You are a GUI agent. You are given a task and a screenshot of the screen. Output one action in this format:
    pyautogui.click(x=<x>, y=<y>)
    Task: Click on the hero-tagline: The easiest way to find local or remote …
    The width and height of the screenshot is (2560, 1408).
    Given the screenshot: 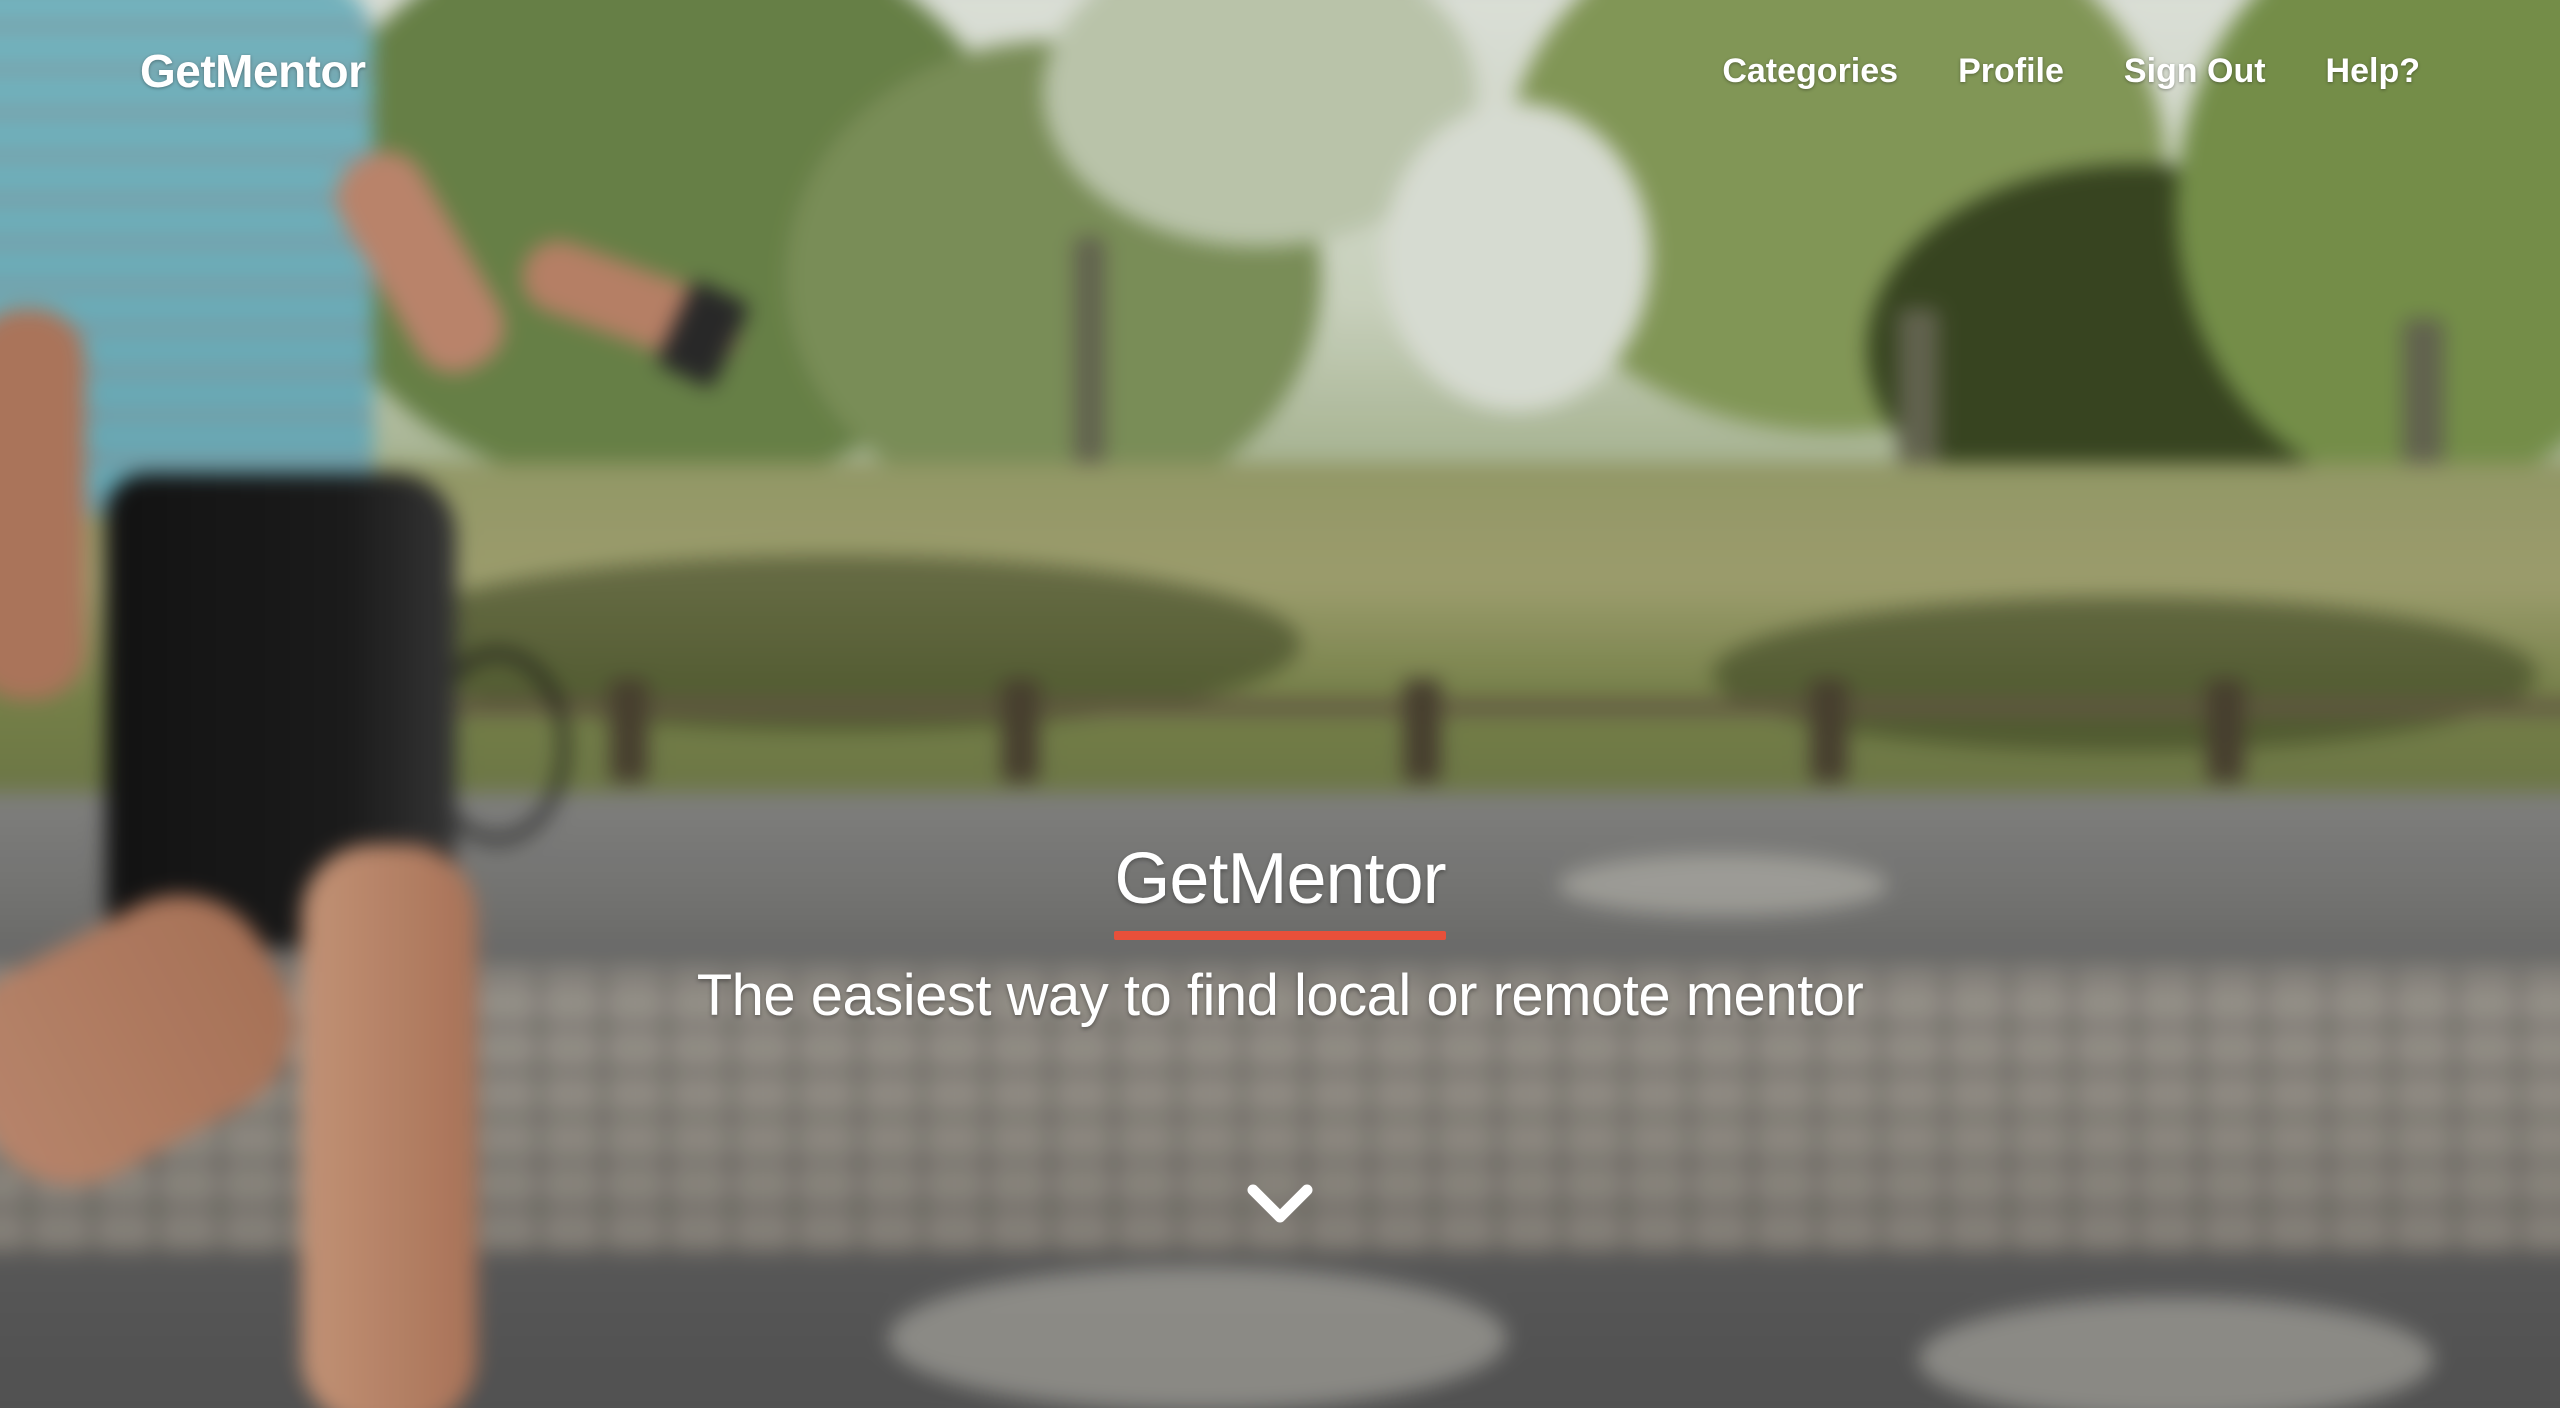 What is the action you would take?
    pyautogui.click(x=1280, y=996)
    